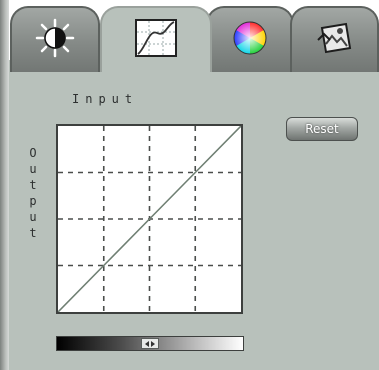 This screenshot has width=379, height=370. Describe the element at coordinates (322, 129) in the screenshot. I see `reset-button: Reset` at that location.